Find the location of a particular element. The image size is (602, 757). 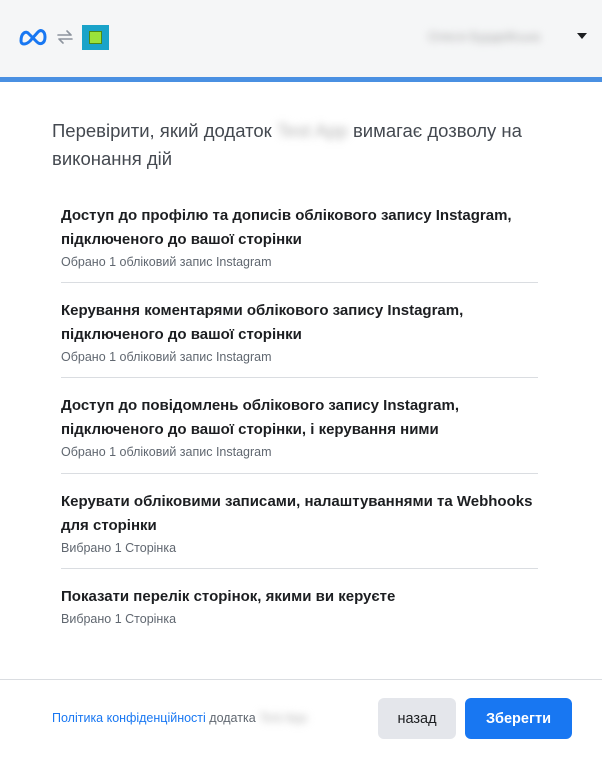

privacy-policy-link: Політика конфіденційності is located at coordinates (129, 718).